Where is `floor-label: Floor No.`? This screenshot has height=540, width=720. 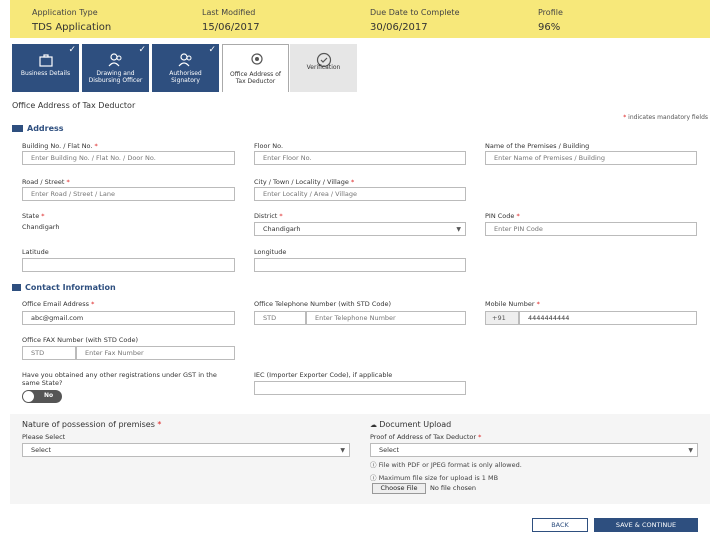
floor-label: Floor No. is located at coordinates (269, 146).